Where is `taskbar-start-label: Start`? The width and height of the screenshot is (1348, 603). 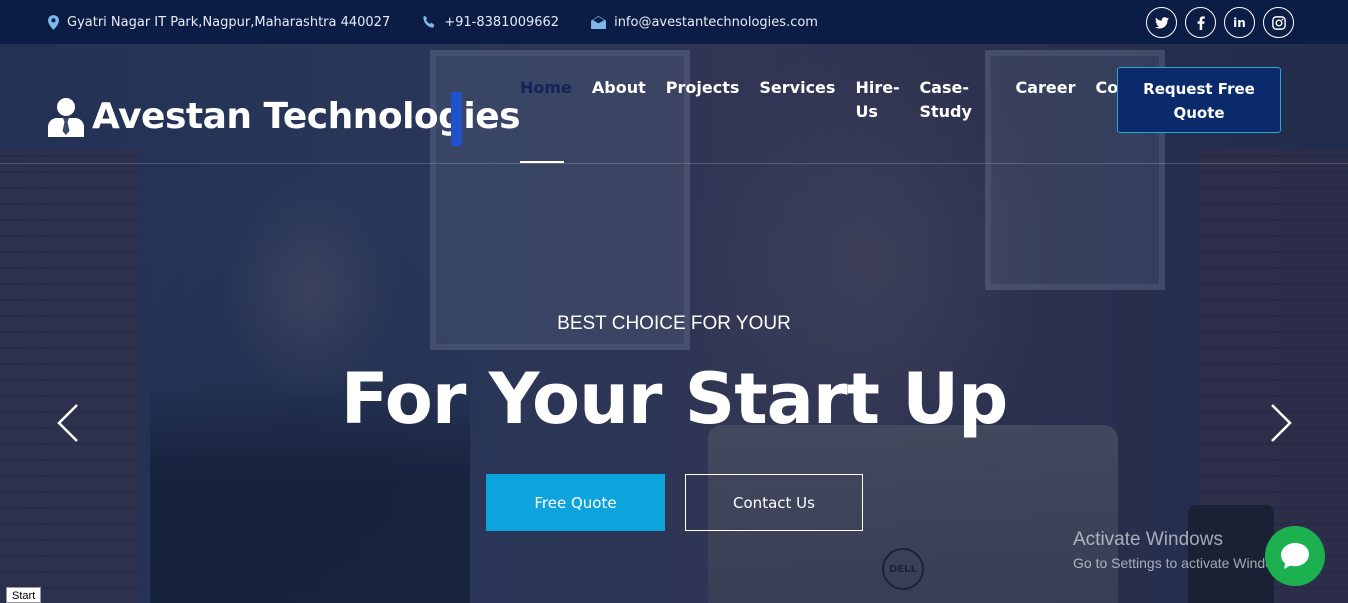
taskbar-start-label: Start is located at coordinates (24, 595).